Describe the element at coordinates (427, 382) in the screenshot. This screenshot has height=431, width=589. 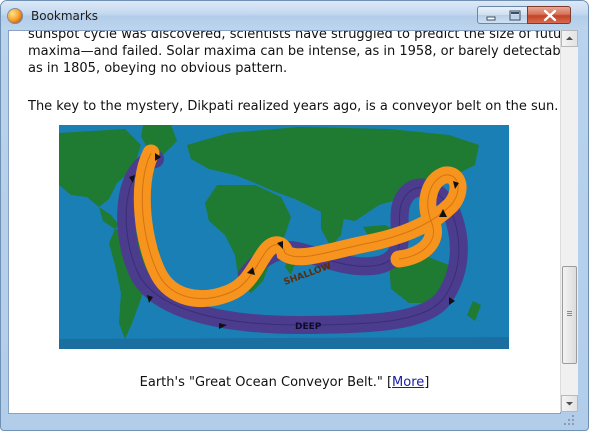
I see `caption-end: ]` at that location.